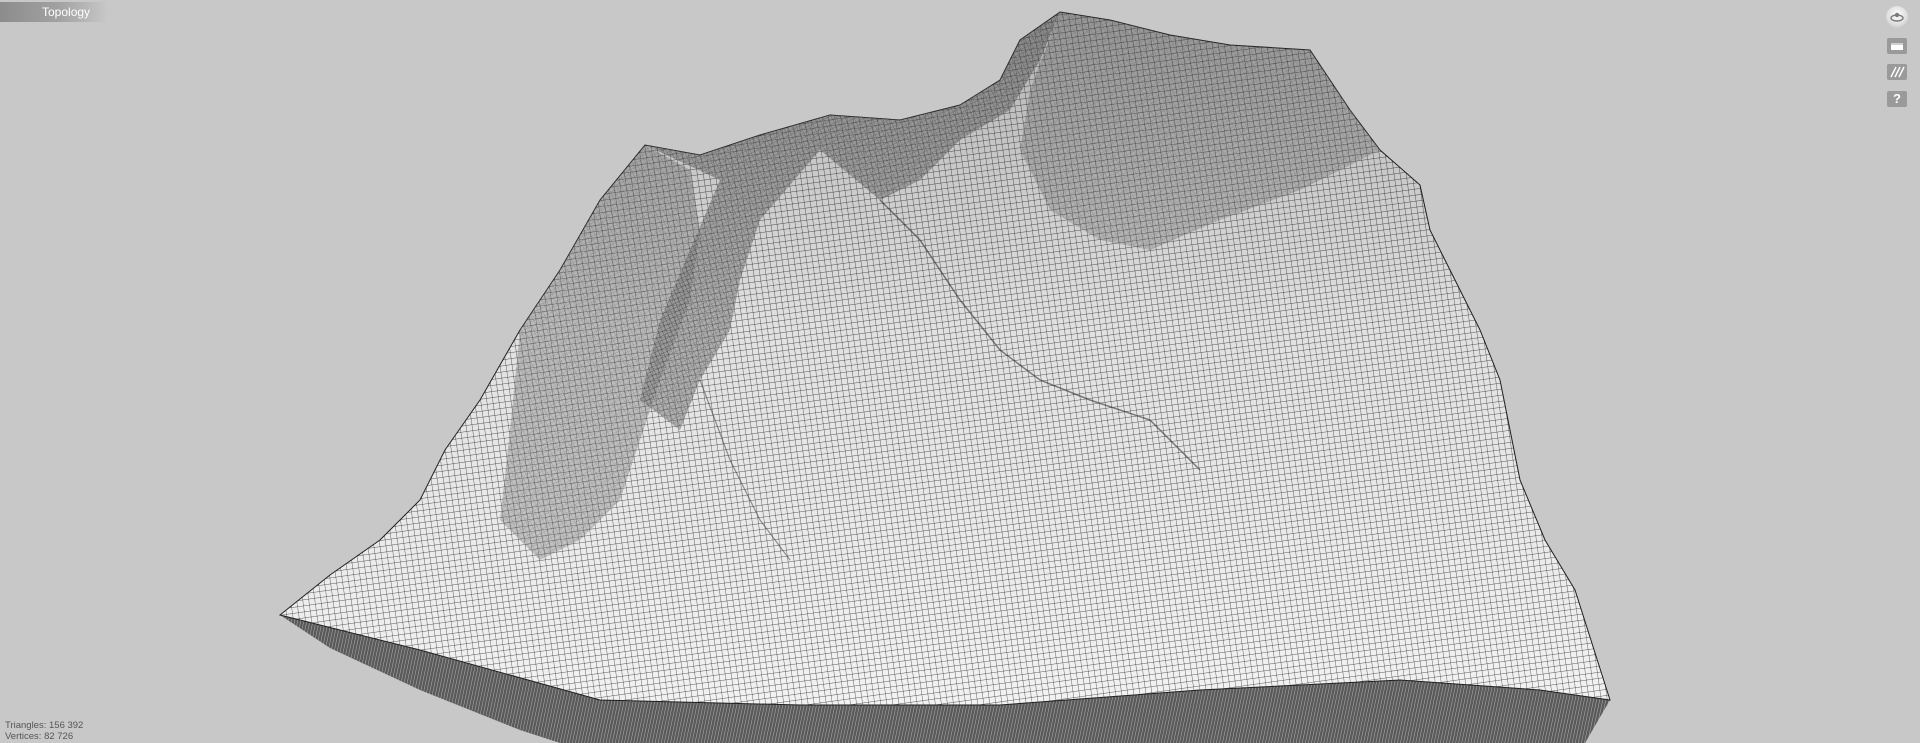  I want to click on panel-icon, so click(1897, 46).